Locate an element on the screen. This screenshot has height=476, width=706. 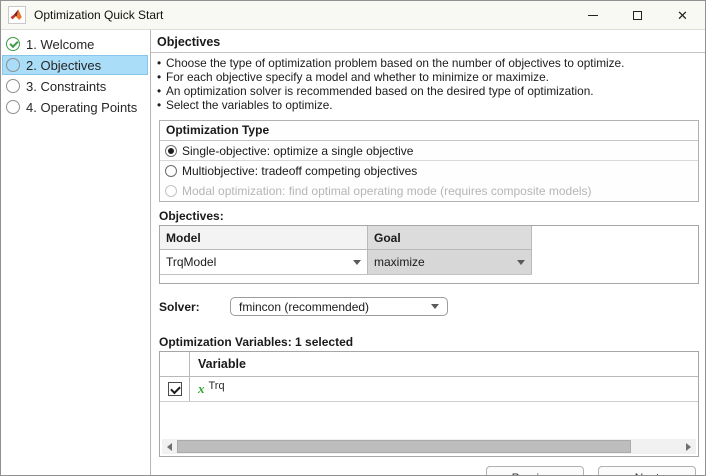
solver-label: Solver: is located at coordinates (179, 306).